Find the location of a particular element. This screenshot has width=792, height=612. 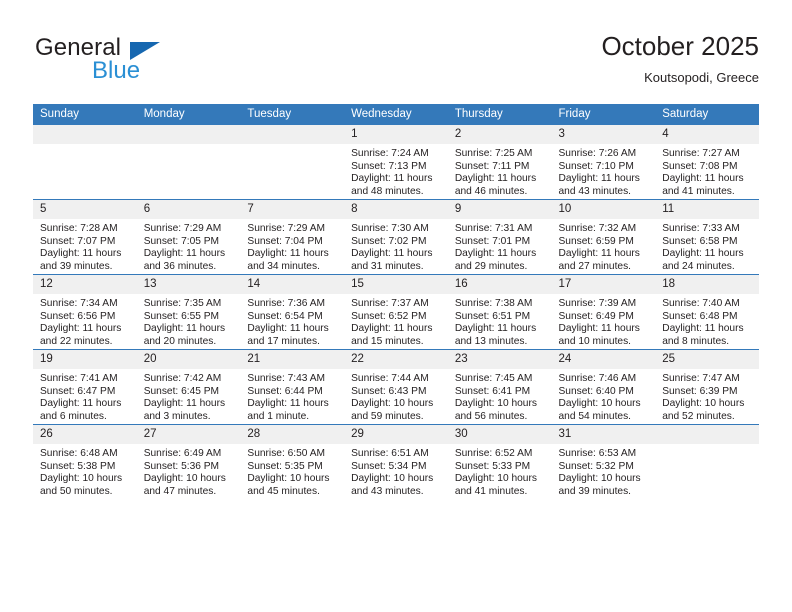

day-number: 6 is located at coordinates (188, 209).